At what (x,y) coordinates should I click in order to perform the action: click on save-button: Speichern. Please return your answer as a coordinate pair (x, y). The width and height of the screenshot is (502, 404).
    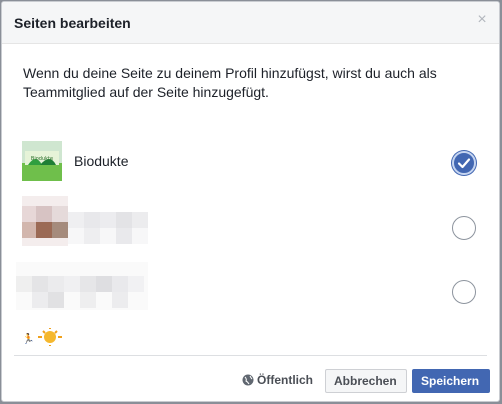
    Looking at the image, I should click on (451, 381).